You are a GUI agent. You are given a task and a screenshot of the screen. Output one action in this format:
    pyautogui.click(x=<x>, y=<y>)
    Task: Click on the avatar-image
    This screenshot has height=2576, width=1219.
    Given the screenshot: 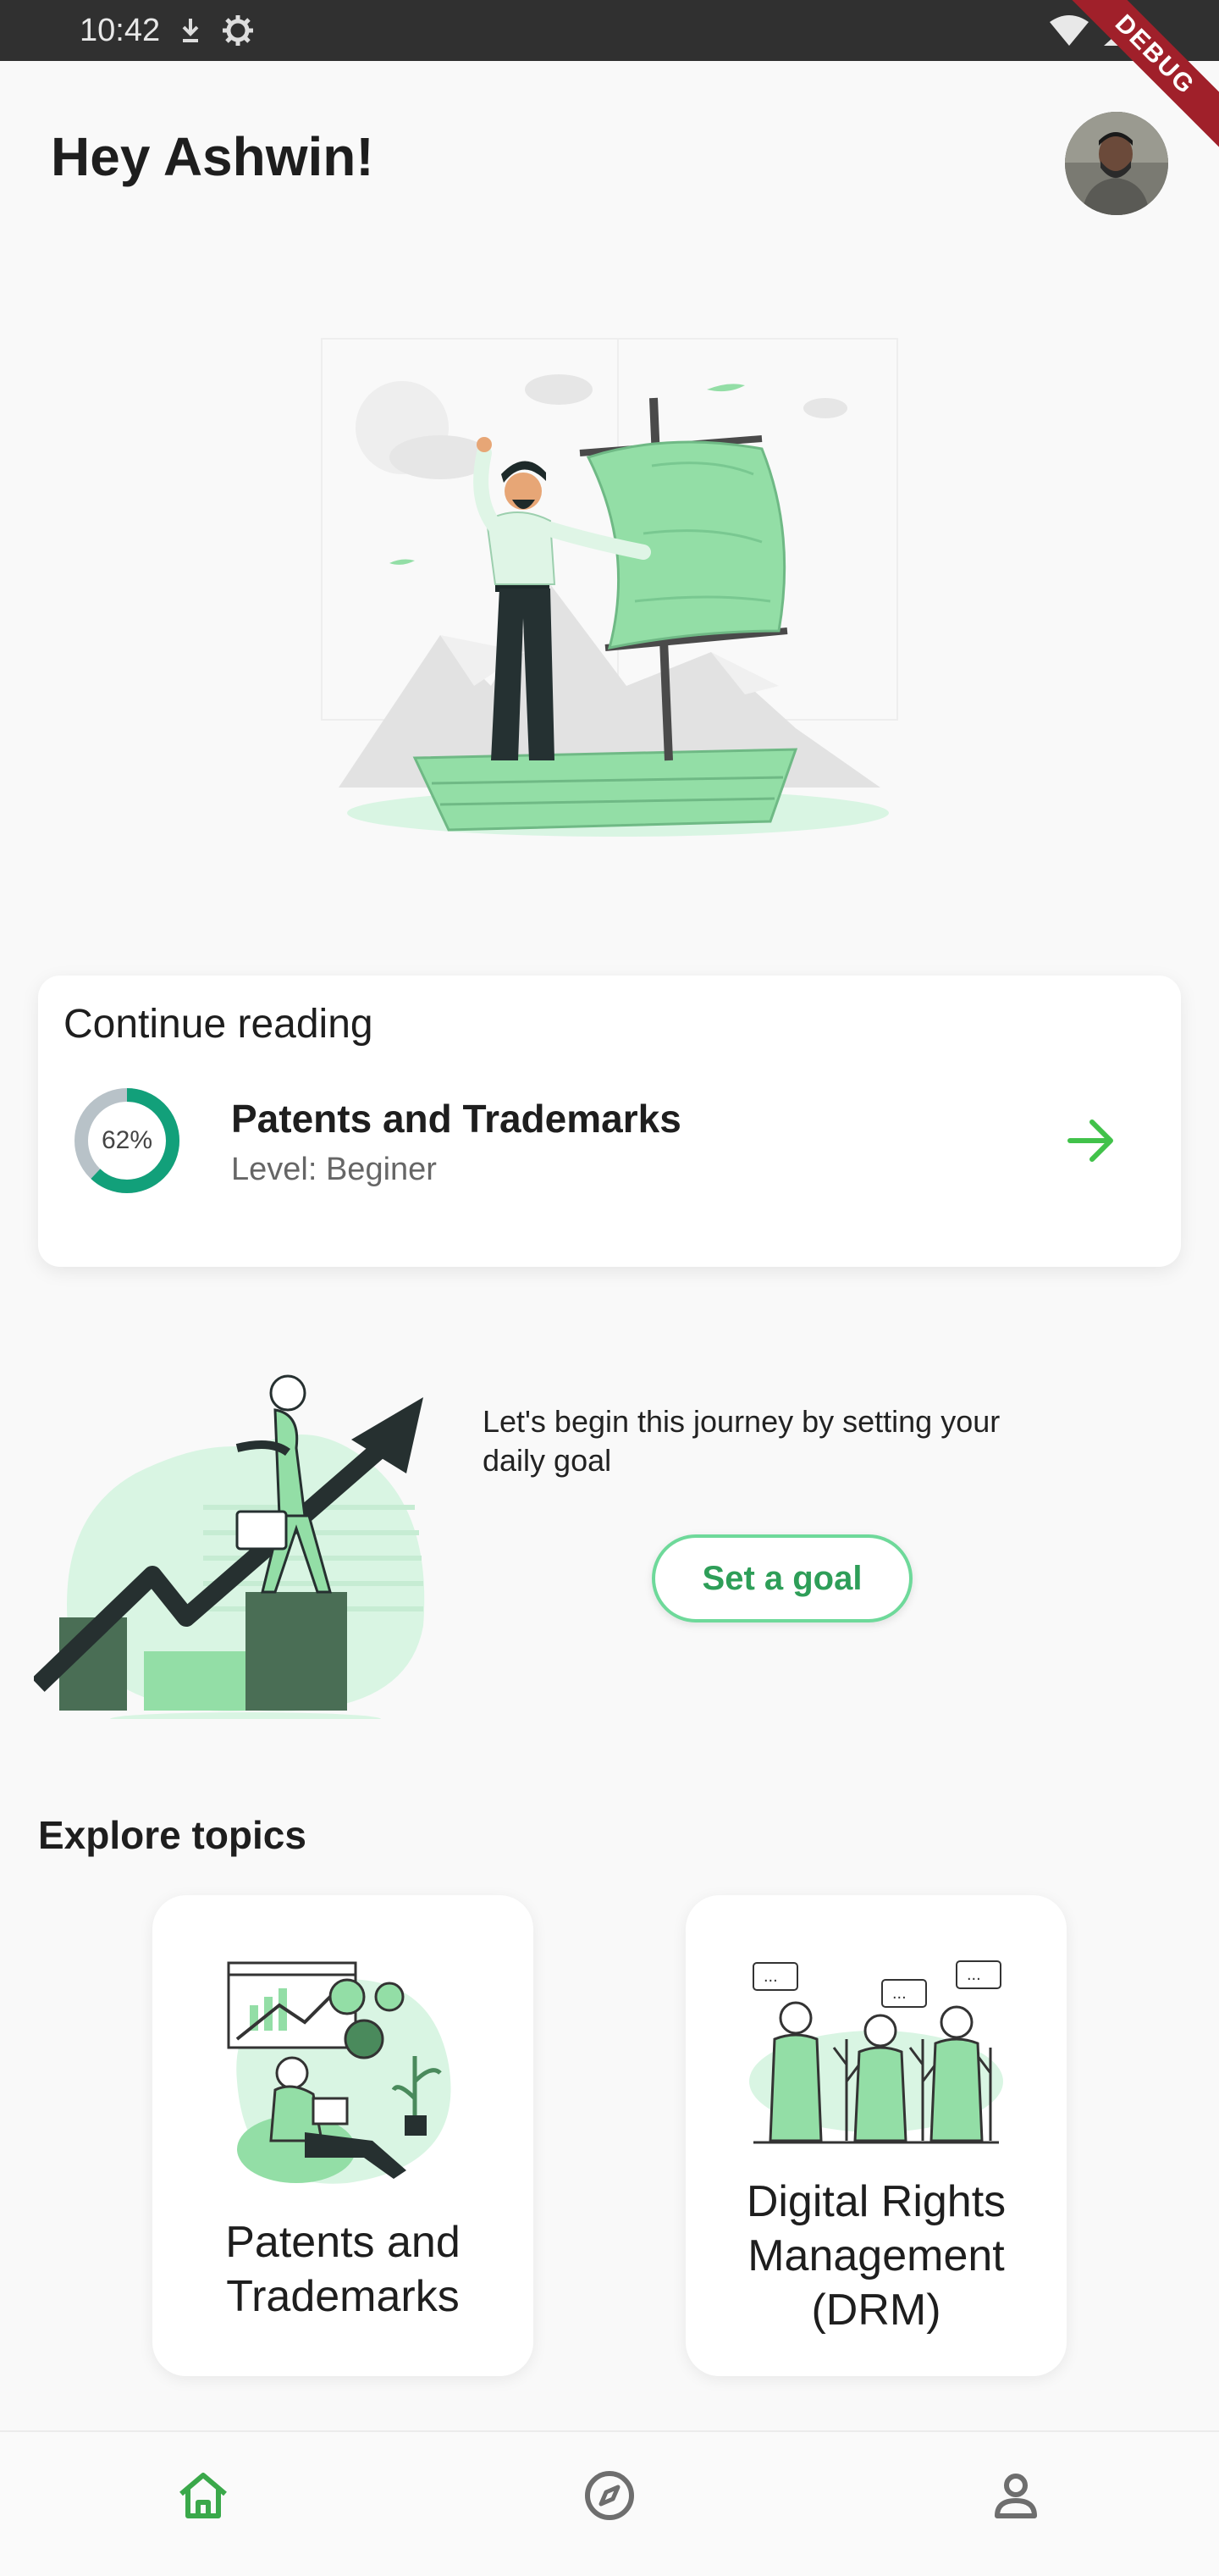 What is the action you would take?
    pyautogui.click(x=1116, y=163)
    